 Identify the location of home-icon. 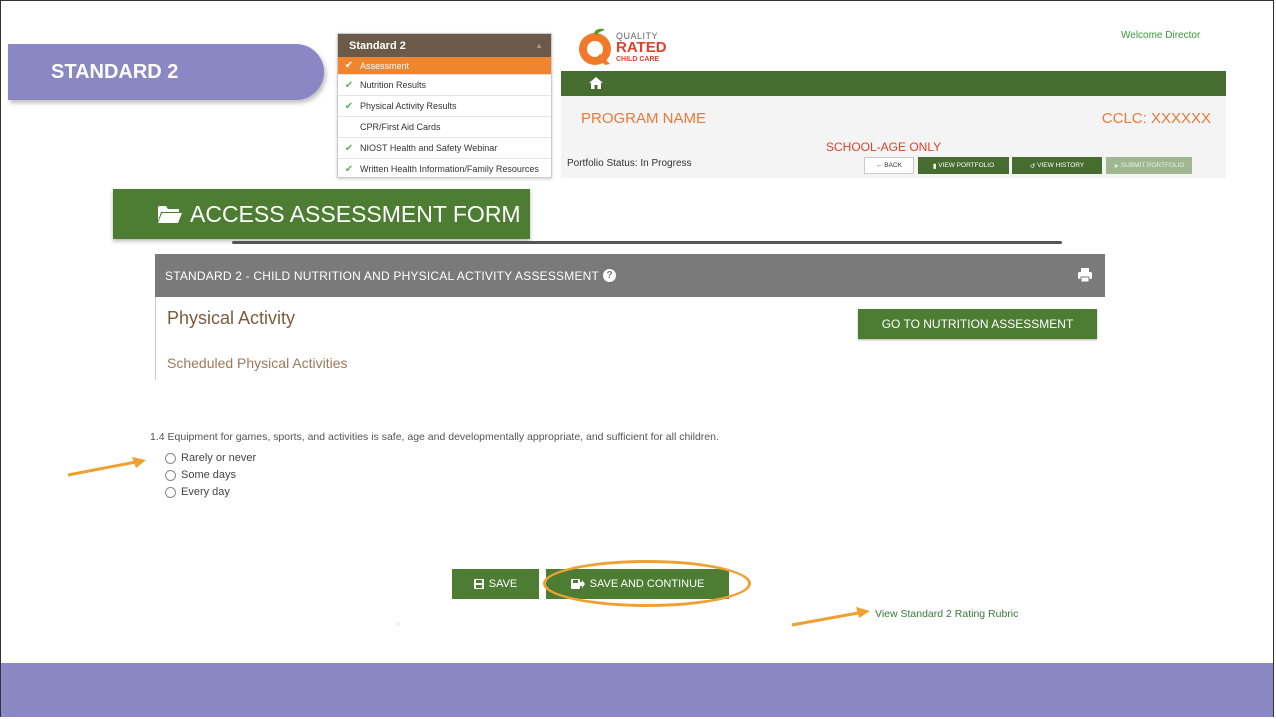
(596, 83).